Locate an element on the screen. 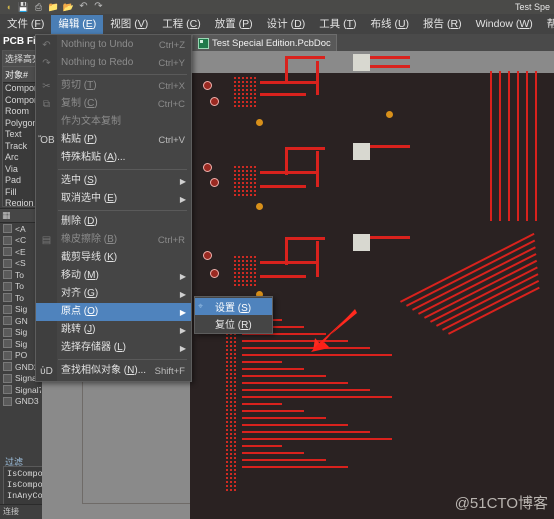 The width and height of the screenshot is (554, 519). menu-布线-7: 布线 (U) is located at coordinates (390, 24).